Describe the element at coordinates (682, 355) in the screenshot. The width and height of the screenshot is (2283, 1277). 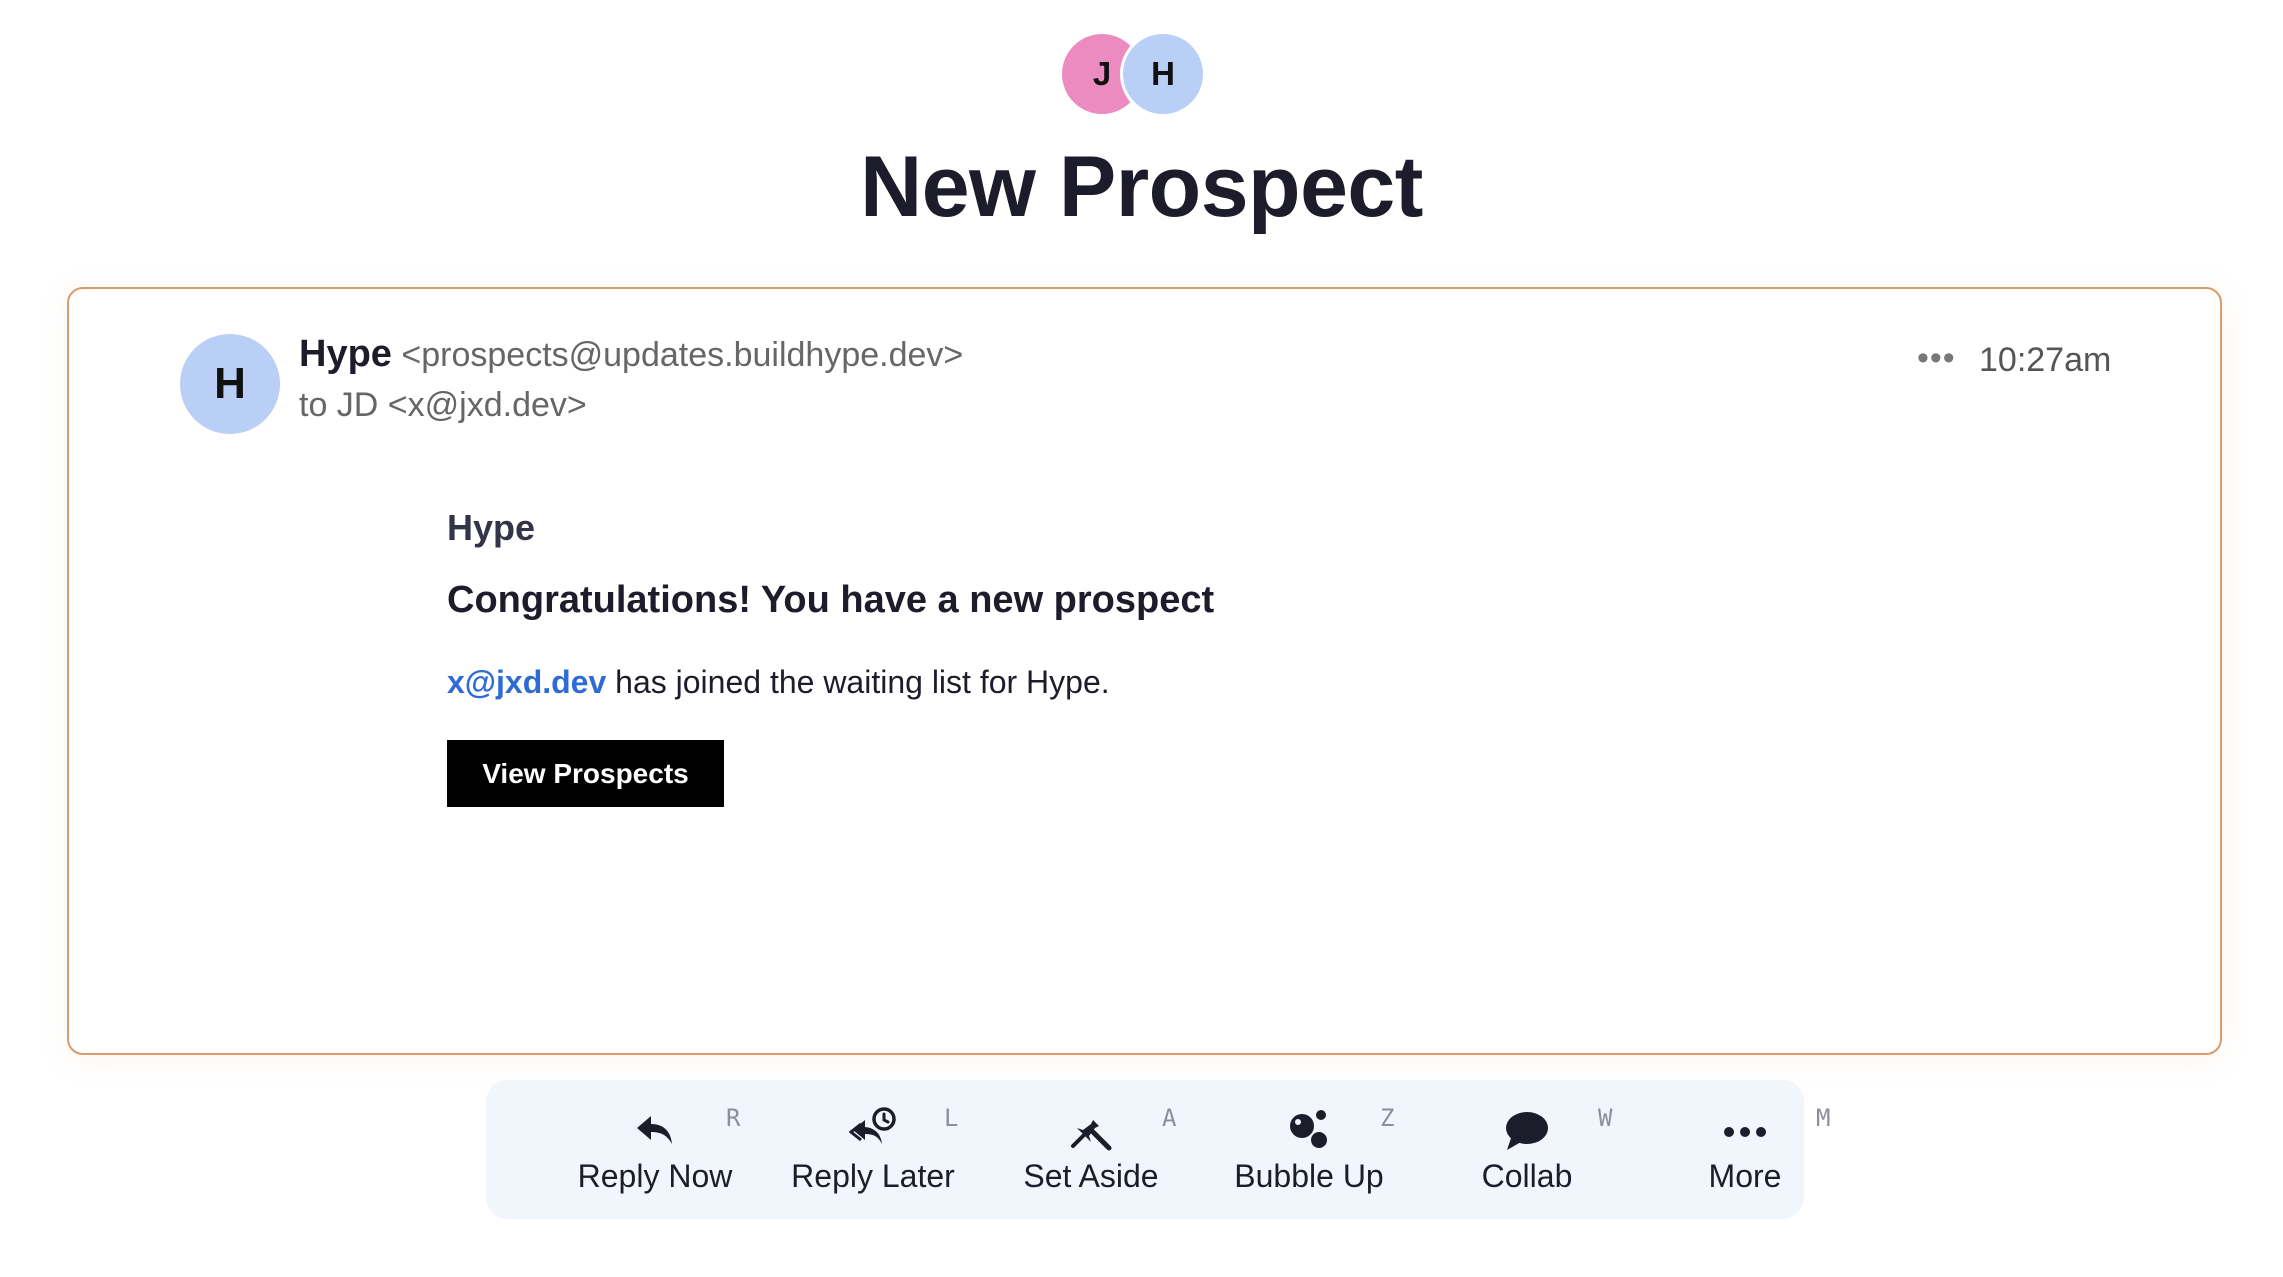
I see `sender-email: <prospects@updates.buildhype.dev>` at that location.